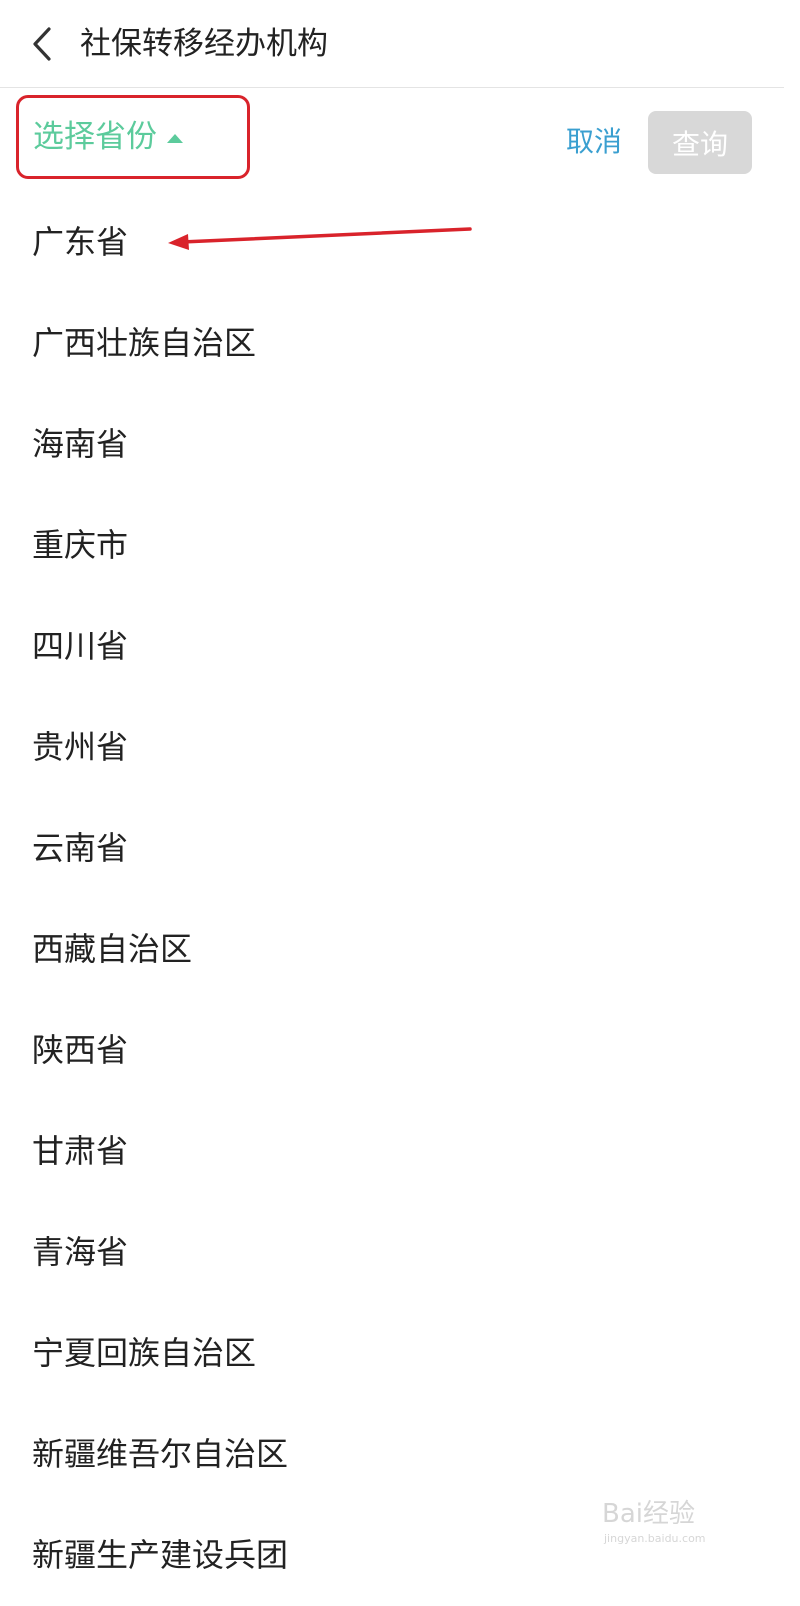 This screenshot has width=800, height=1606. What do you see at coordinates (392, 1555) in the screenshot?
I see `province-item: 新疆生产建设兵团` at bounding box center [392, 1555].